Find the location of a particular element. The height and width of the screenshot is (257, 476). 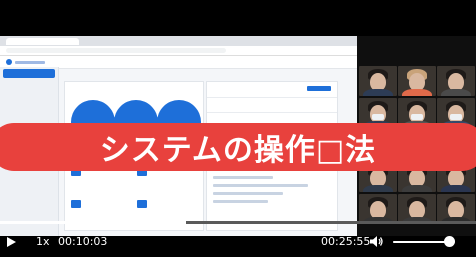

seek-bar is located at coordinates (238, 222).